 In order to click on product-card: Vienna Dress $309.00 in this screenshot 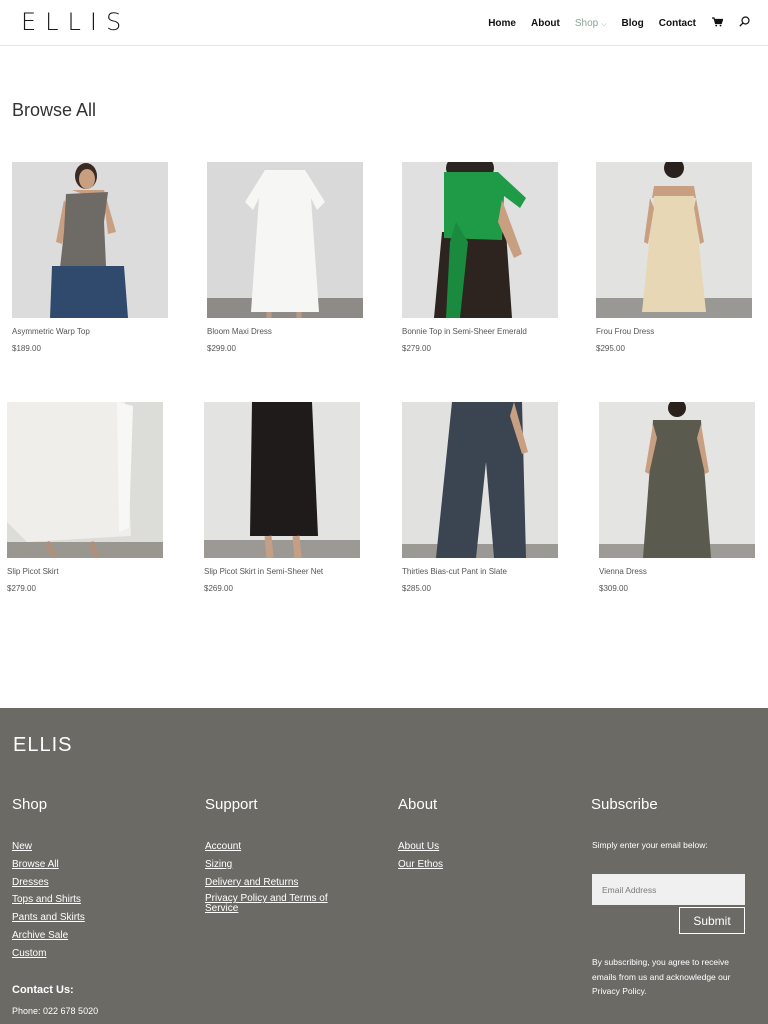, I will do `click(677, 497)`.